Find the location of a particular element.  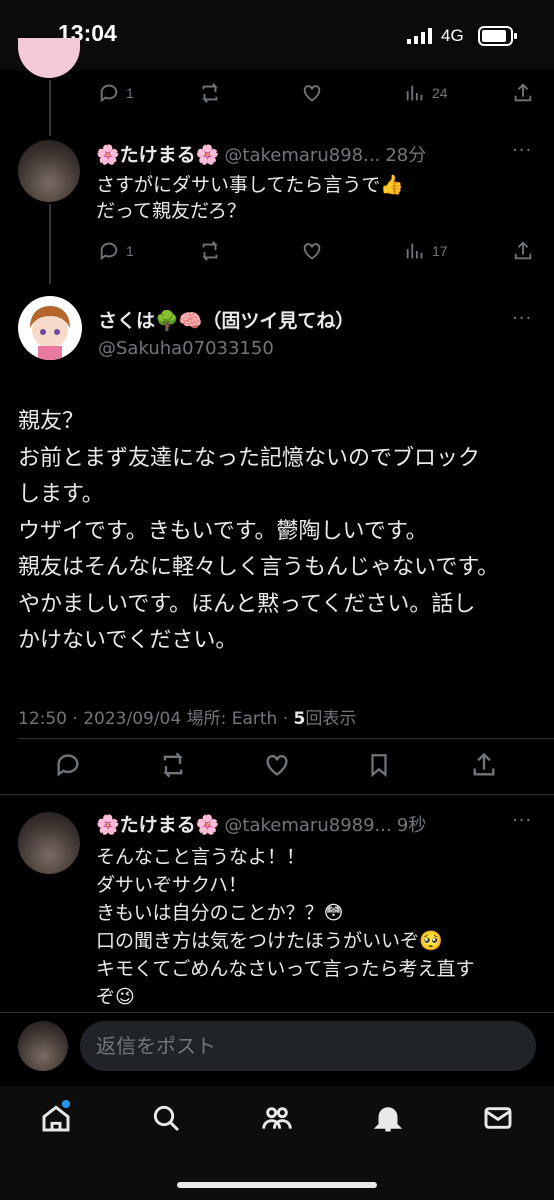

bookmark-icon is located at coordinates (379, 766).